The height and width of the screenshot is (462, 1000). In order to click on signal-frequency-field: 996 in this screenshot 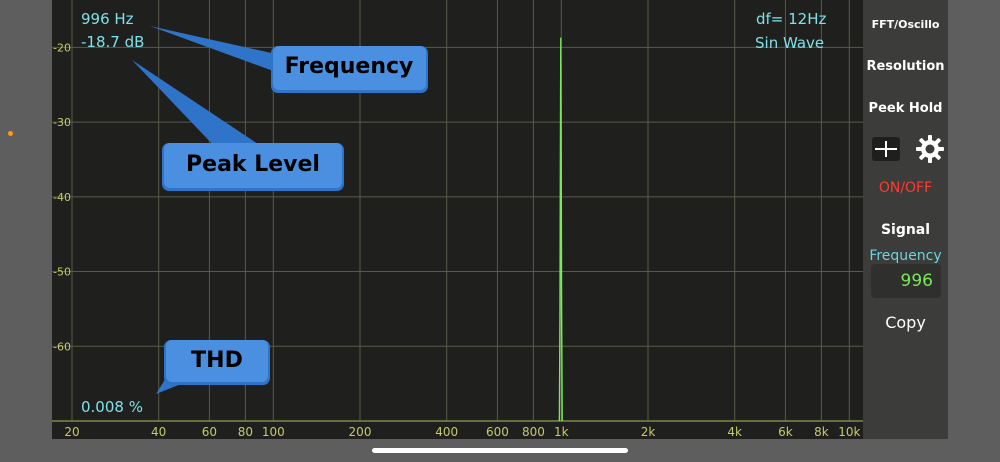, I will do `click(906, 281)`.